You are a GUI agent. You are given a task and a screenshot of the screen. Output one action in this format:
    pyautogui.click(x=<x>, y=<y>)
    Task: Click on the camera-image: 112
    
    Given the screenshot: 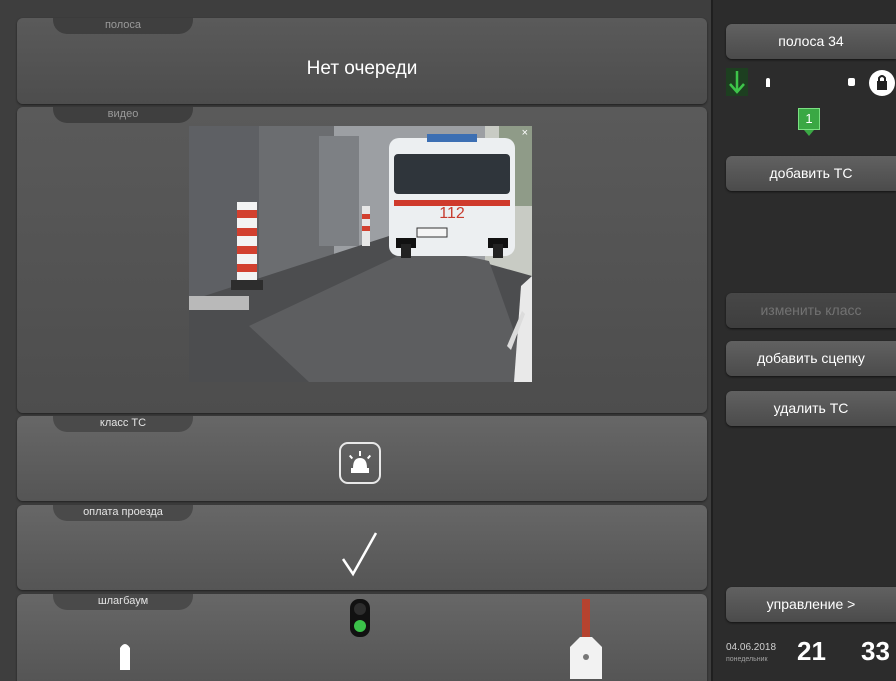 What is the action you would take?
    pyautogui.click(x=360, y=254)
    